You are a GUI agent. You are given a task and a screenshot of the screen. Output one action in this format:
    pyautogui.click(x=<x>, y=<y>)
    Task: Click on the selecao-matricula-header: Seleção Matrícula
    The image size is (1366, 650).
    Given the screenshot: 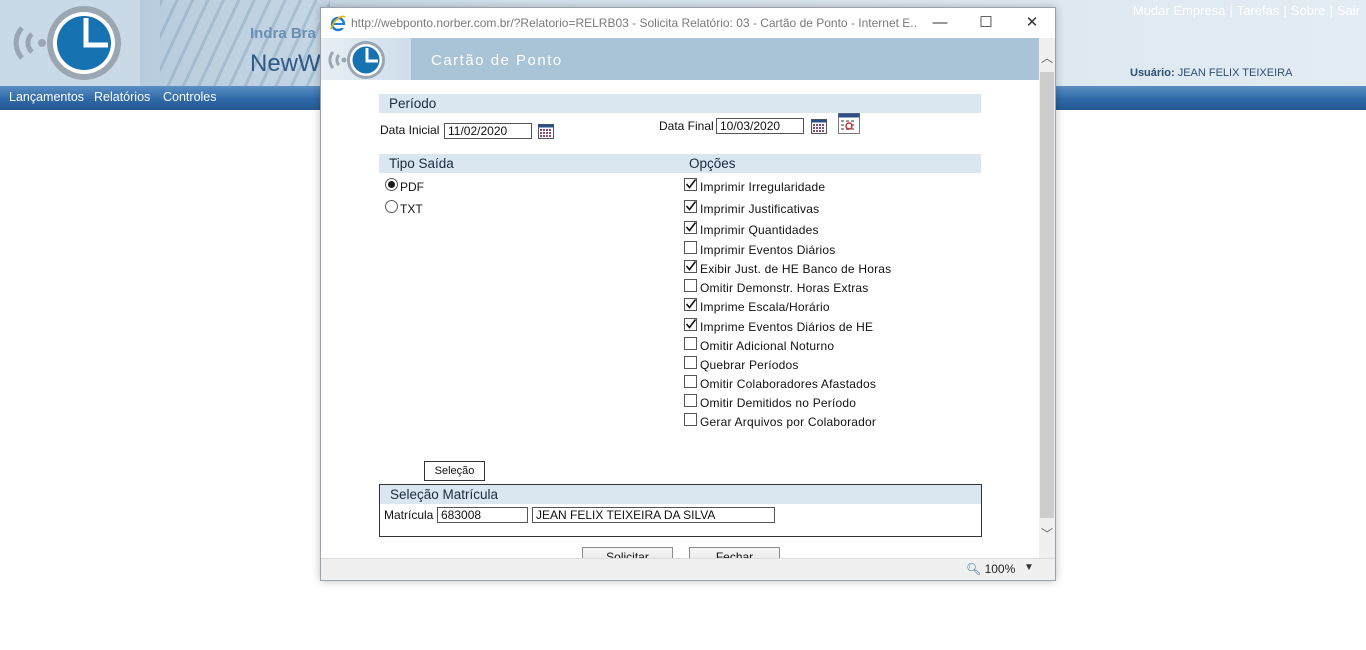 What is the action you would take?
    pyautogui.click(x=680, y=494)
    